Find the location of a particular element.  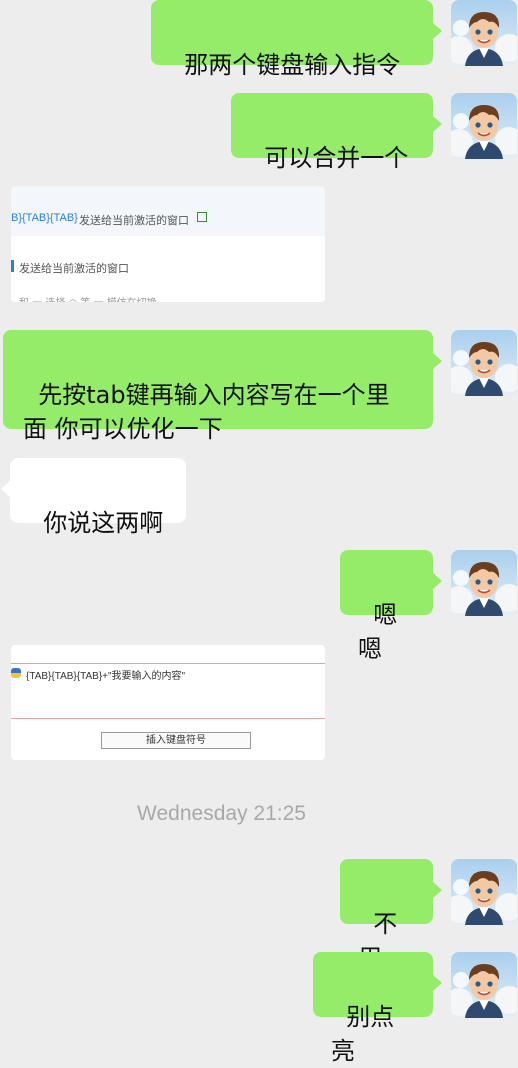

message-bubble-7: 别点亮 is located at coordinates (377, 1008).